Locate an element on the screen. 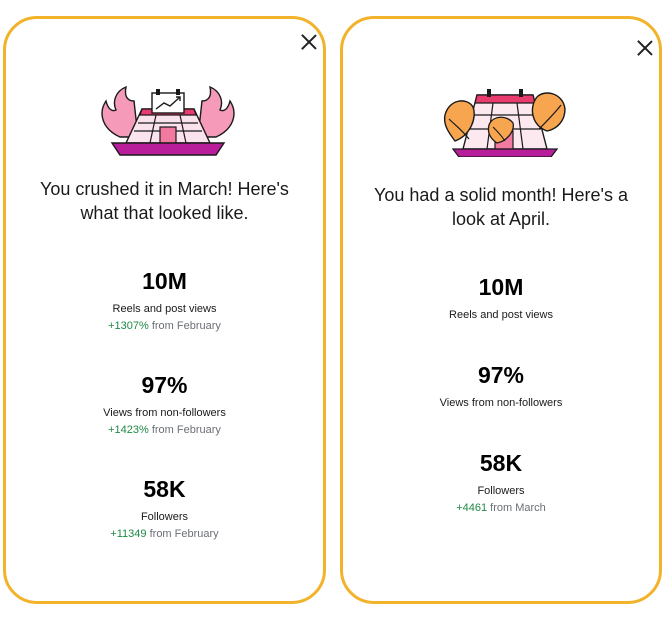  stat-non-follower-views: 97% Views from non-followers is located at coordinates (501, 386).